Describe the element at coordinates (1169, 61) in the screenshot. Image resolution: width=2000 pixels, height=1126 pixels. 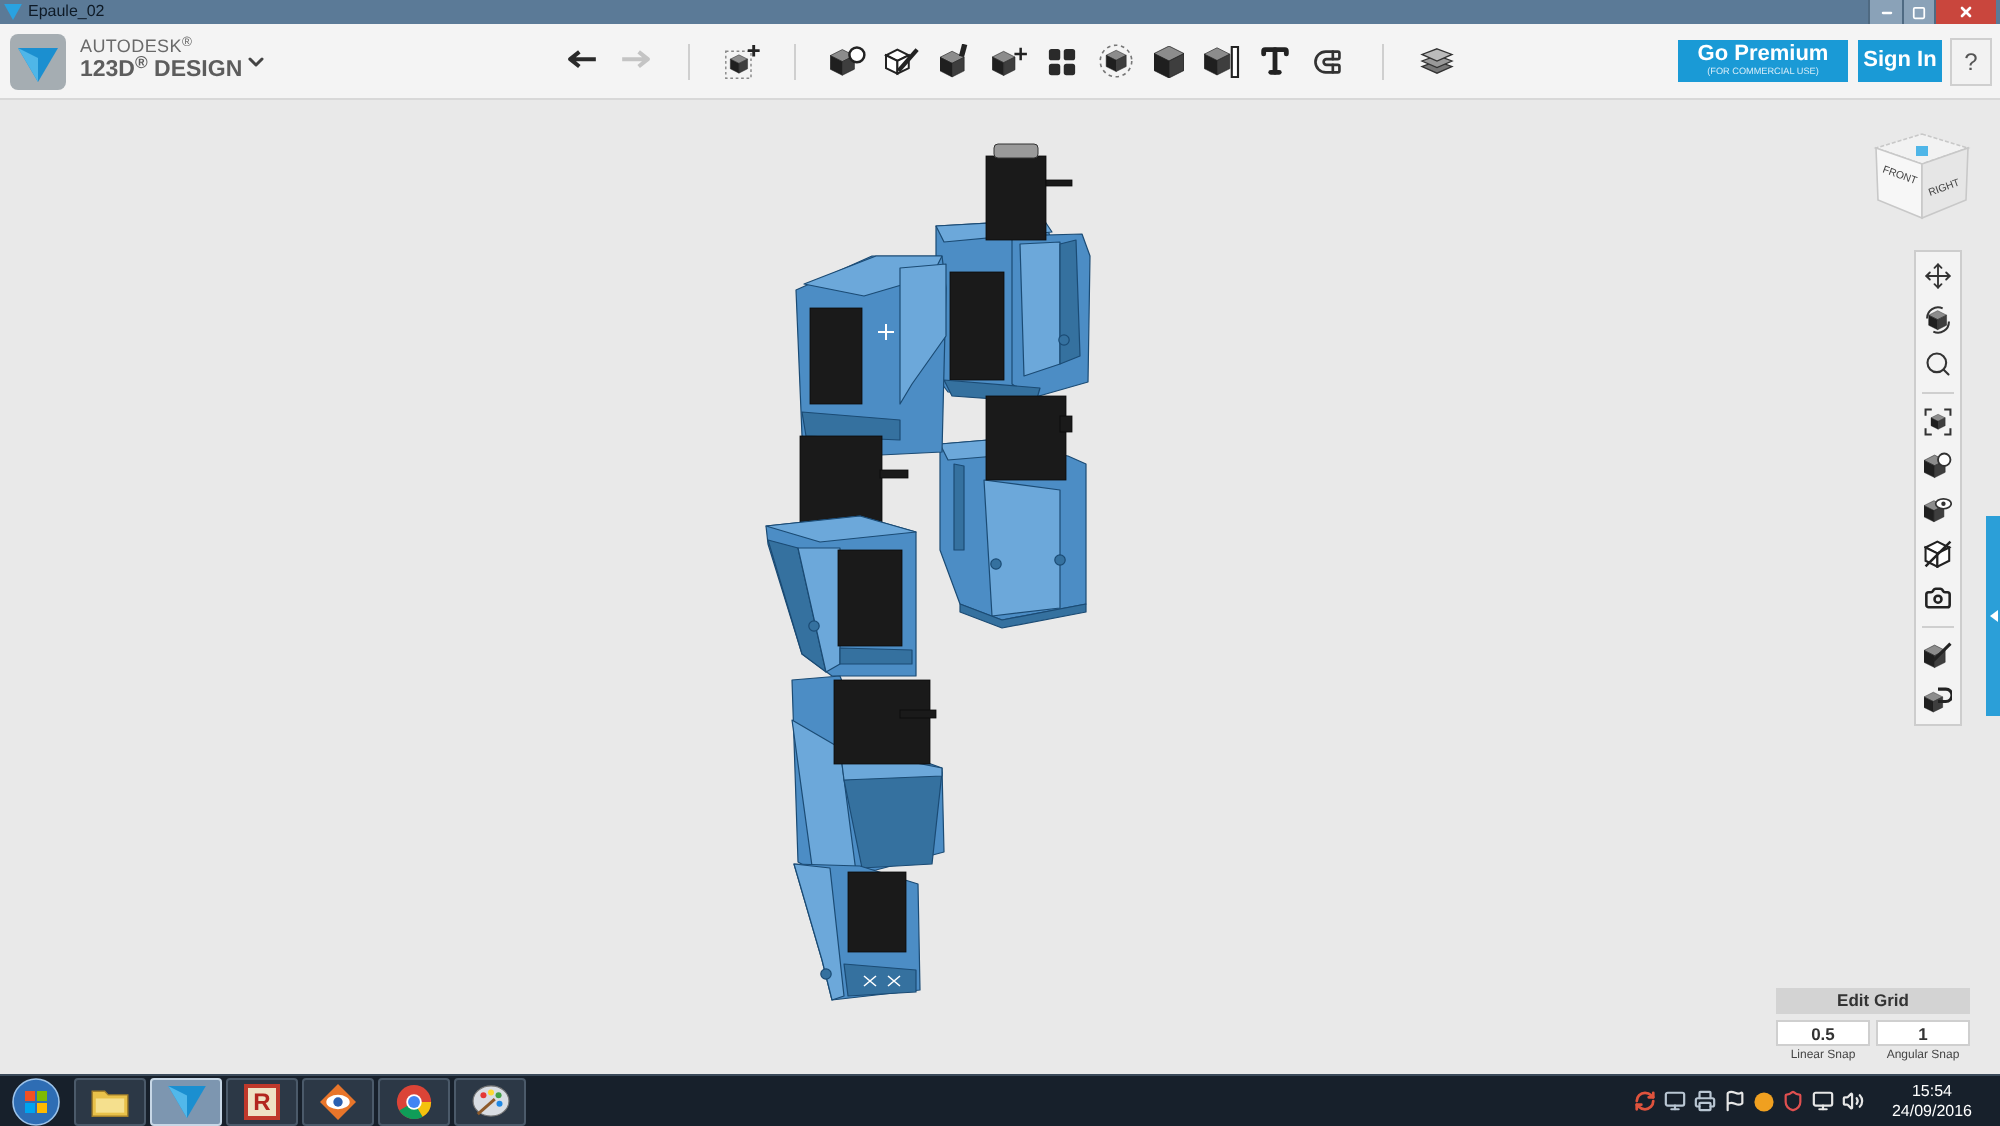
I see `cube-icon` at that location.